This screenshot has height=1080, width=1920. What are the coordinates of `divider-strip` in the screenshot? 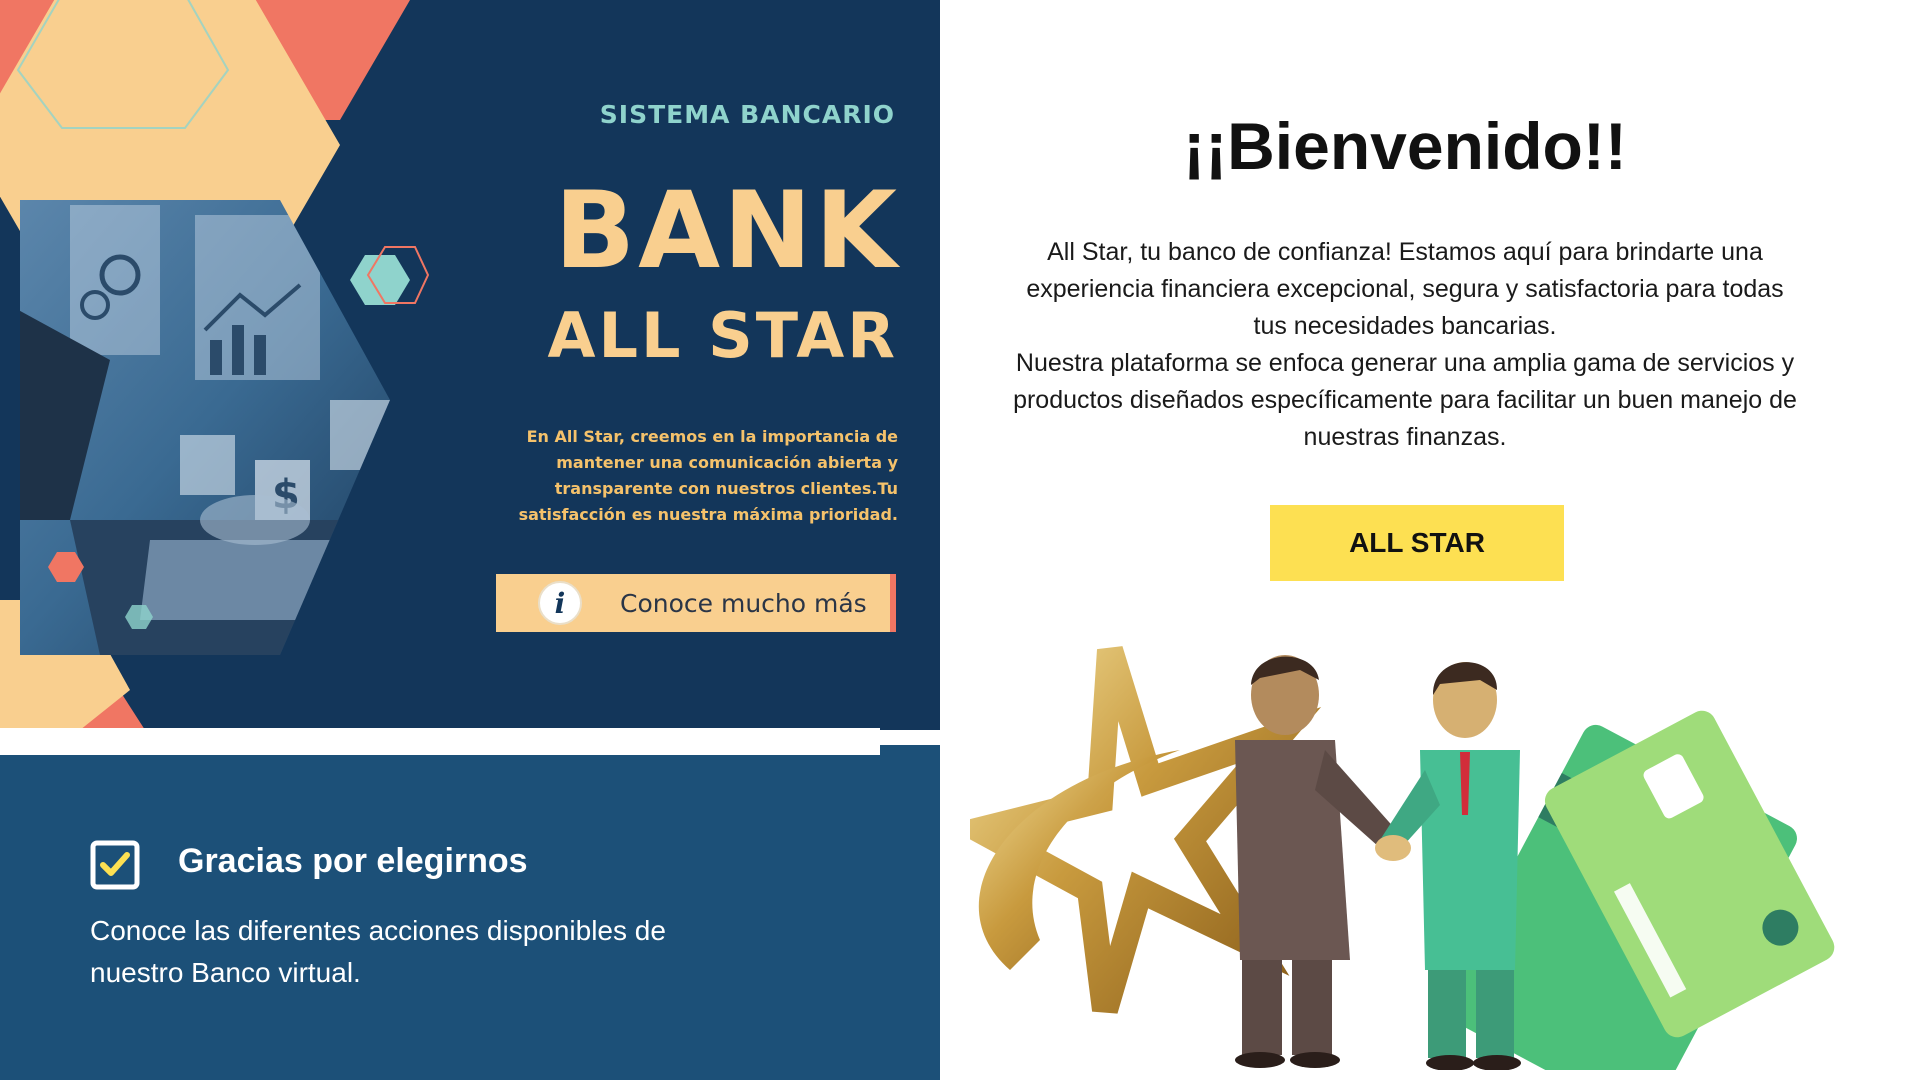 It's located at (440, 735).